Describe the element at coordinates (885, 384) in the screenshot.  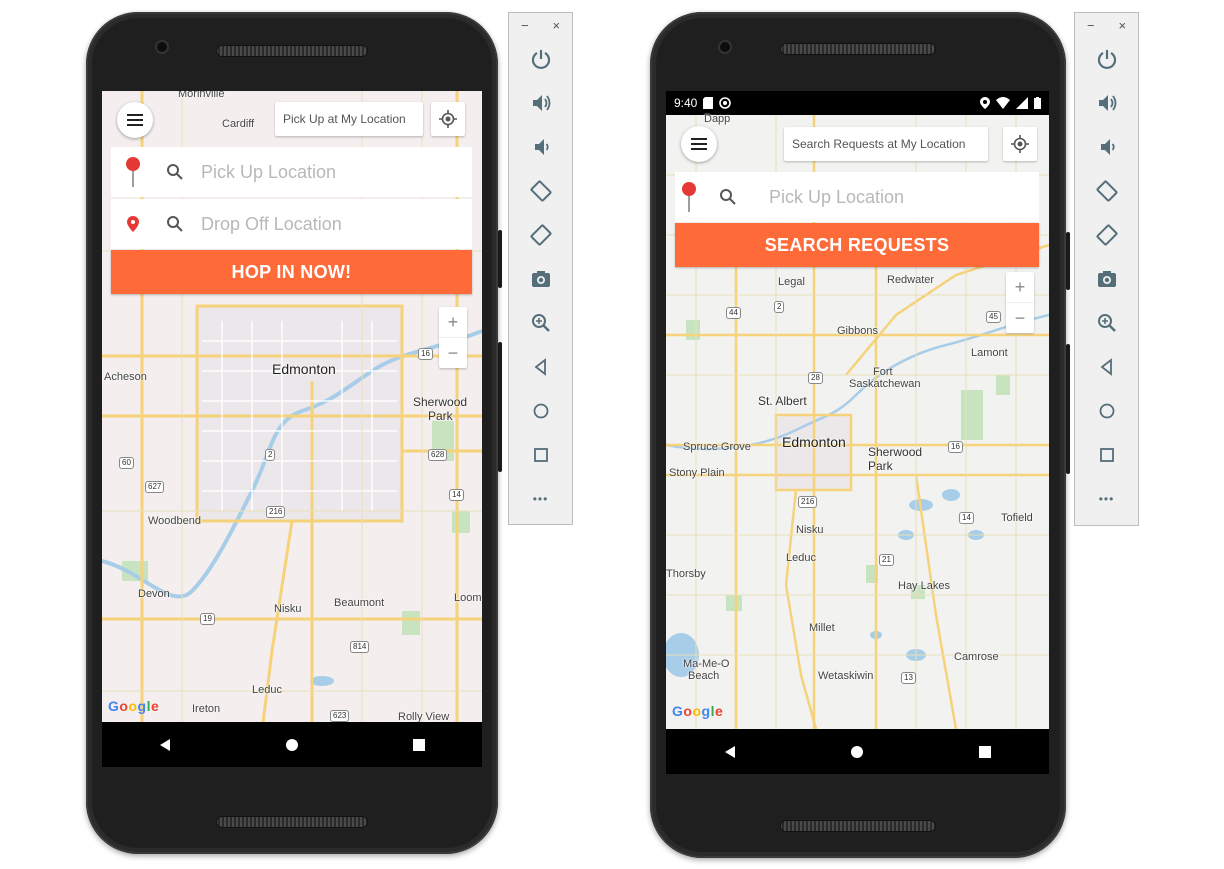
I see `map-label: Saskatchewan` at that location.